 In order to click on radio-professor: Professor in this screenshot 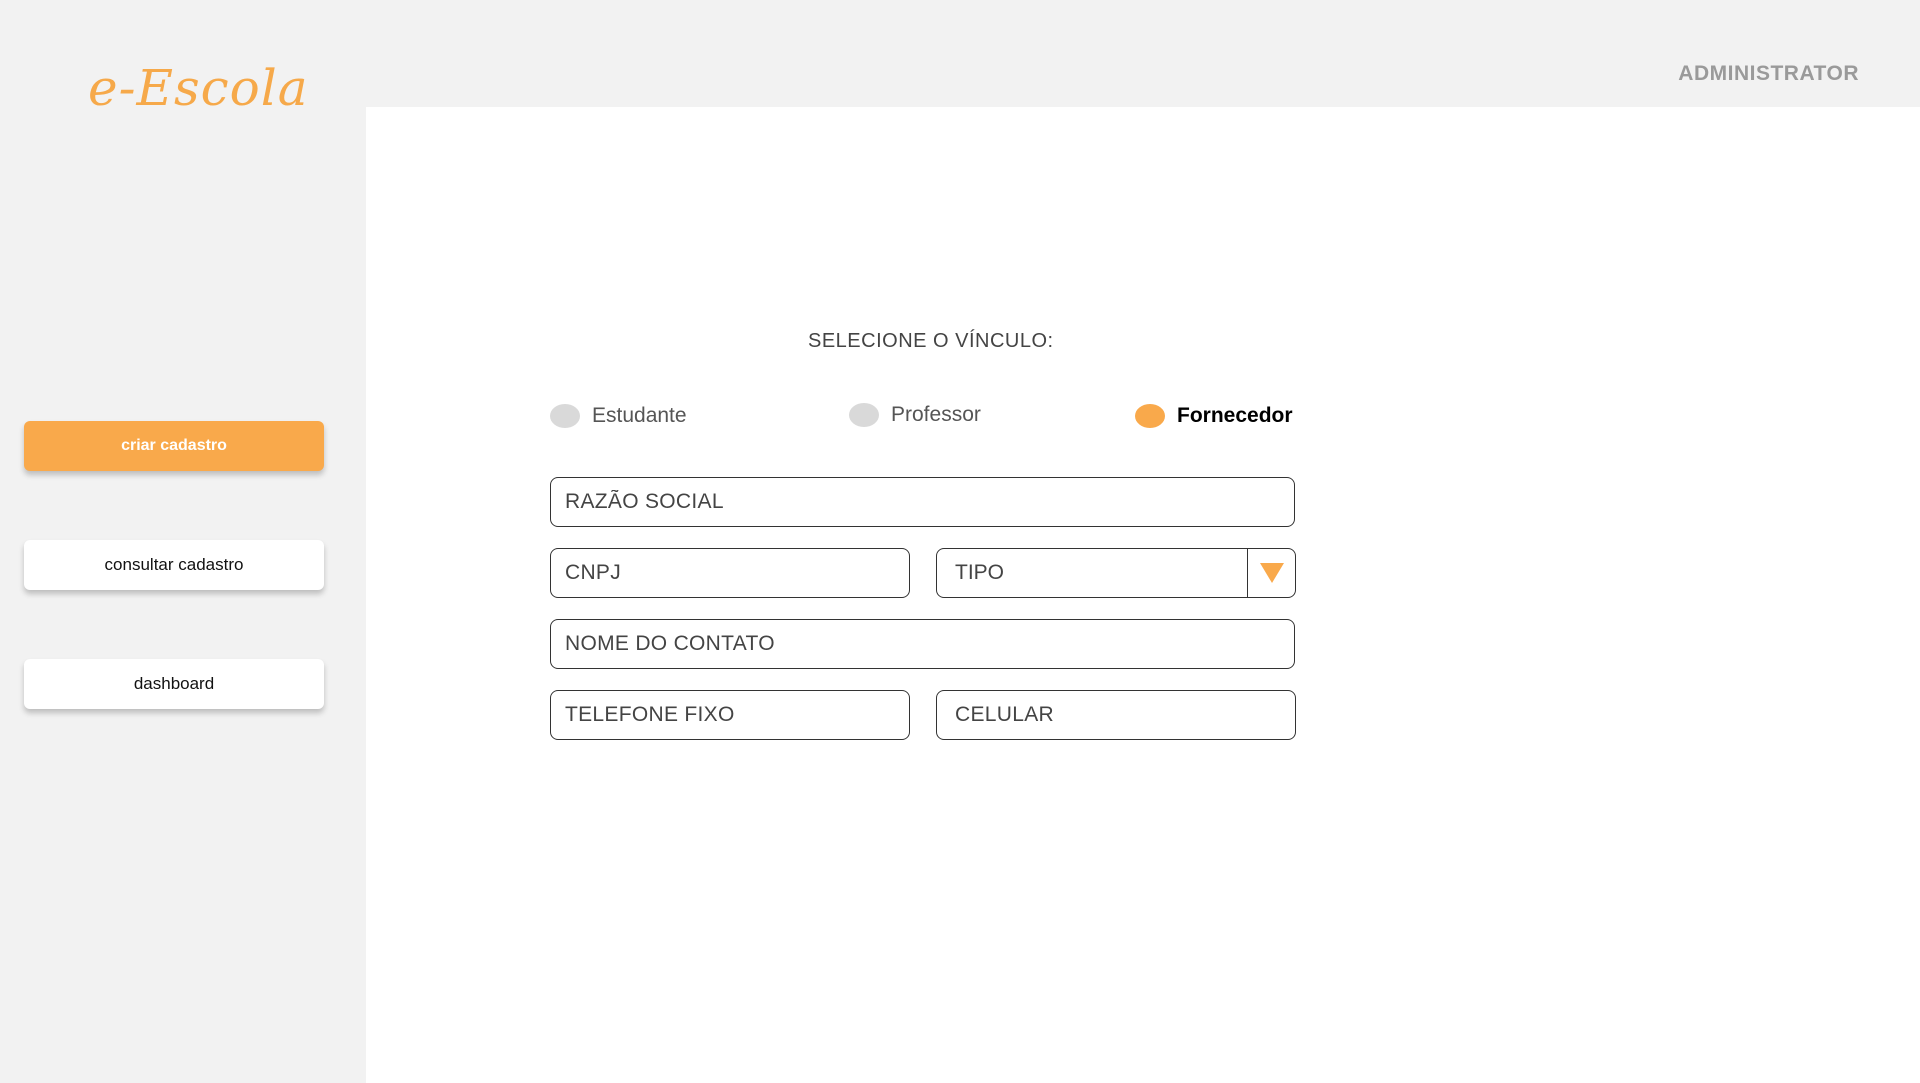, I will do `click(915, 415)`.